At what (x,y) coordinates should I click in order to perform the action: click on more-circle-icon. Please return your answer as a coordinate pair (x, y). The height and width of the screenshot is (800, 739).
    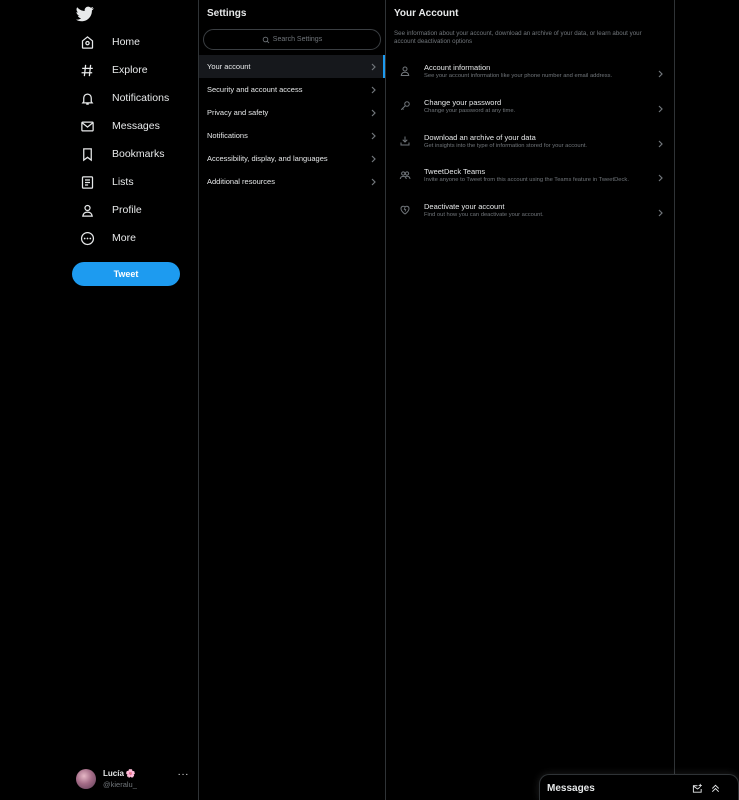
    Looking at the image, I should click on (87, 238).